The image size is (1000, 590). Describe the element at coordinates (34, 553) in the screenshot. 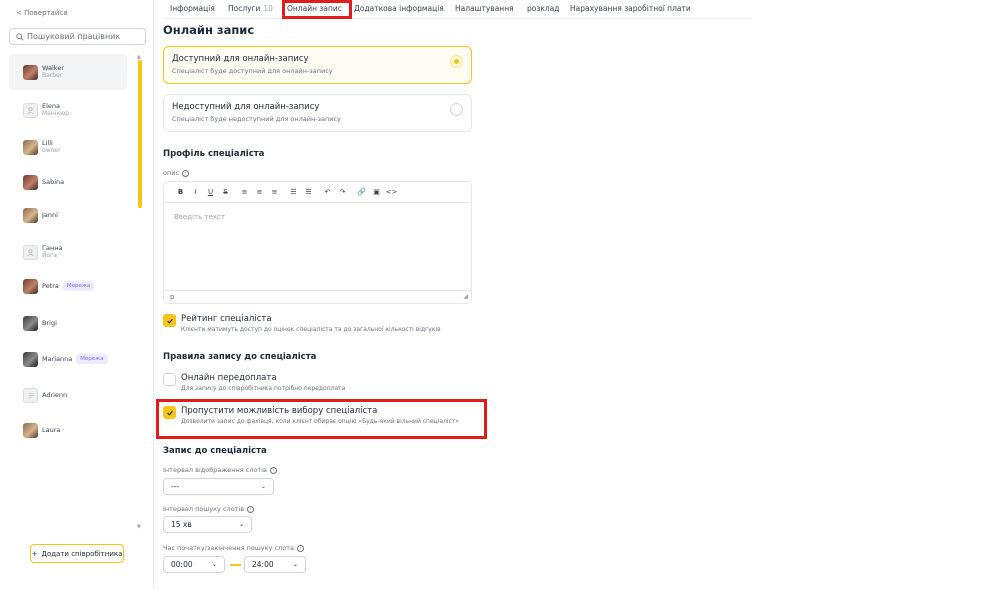

I see `plus-icon: +` at that location.